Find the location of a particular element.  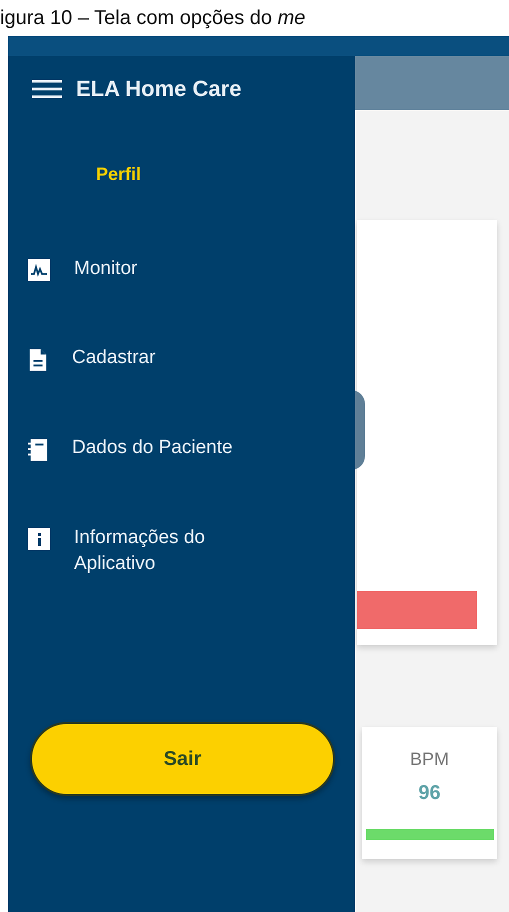

menu-item: Monitor is located at coordinates (106, 269).